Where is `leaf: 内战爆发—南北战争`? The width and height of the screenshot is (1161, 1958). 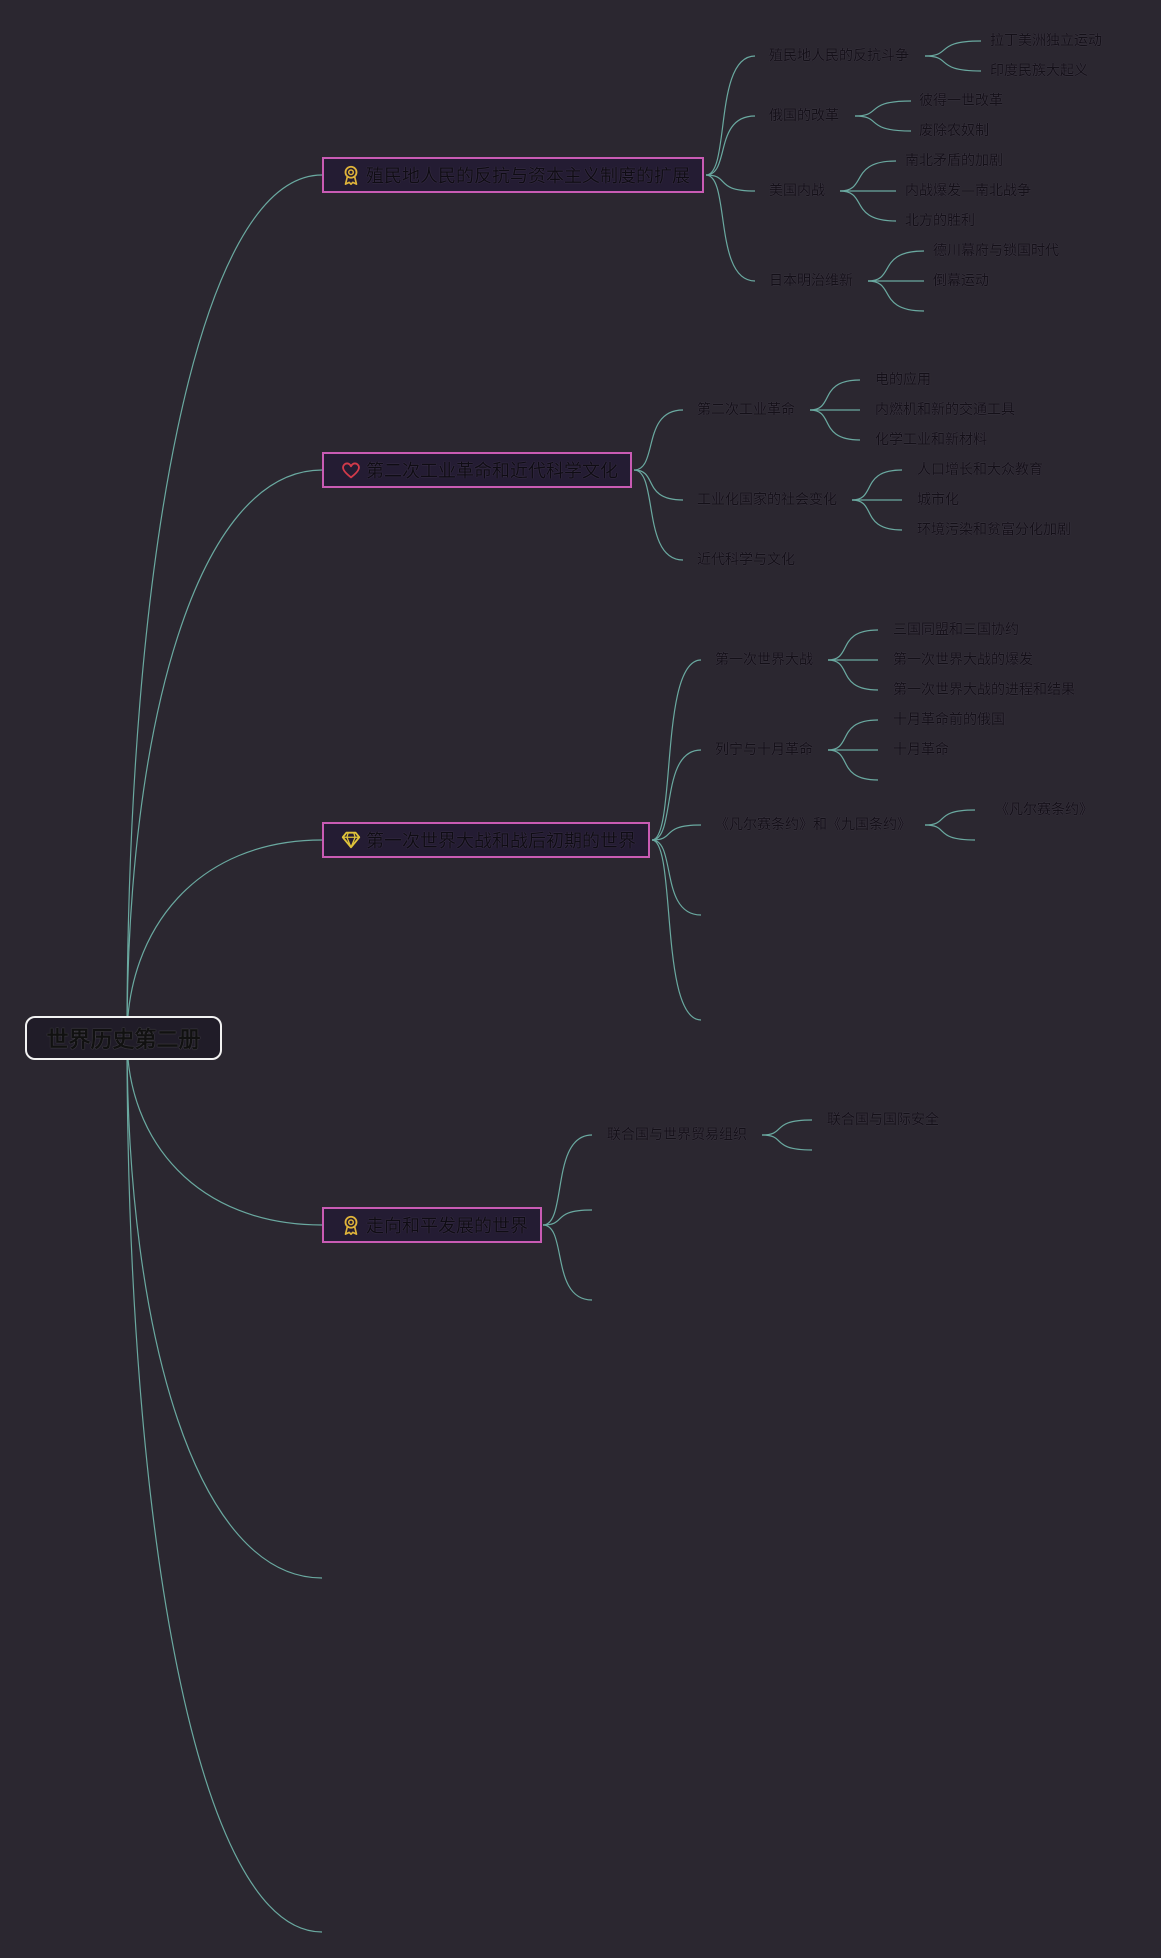 leaf: 内战爆发—南北战争 is located at coordinates (968, 191).